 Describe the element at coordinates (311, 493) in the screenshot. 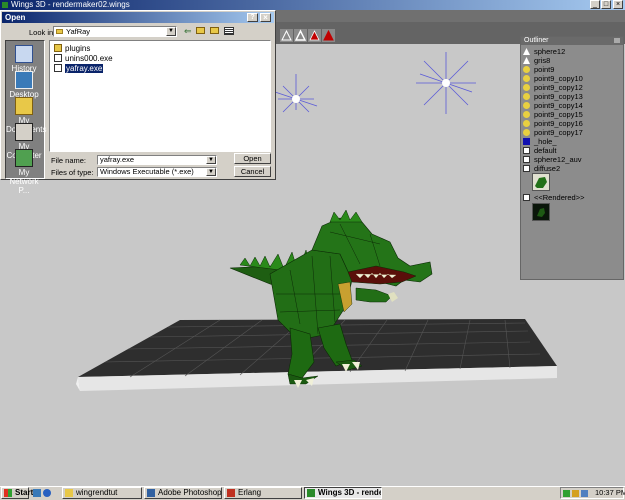

I see `wings-icon` at that location.